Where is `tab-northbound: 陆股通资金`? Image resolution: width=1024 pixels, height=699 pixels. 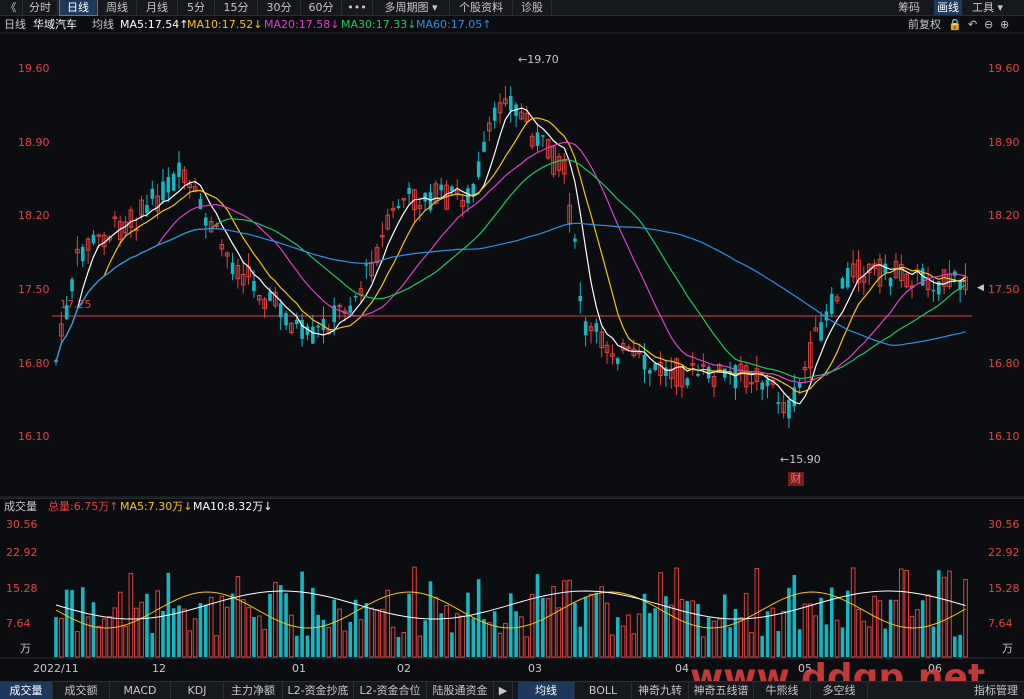 tab-northbound: 陆股通资金 is located at coordinates (460, 690).